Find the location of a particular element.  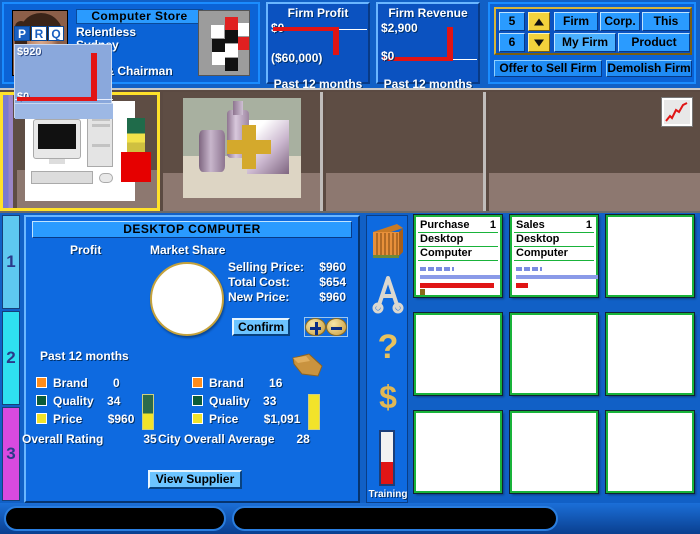

my-quality-row: Quality 34 is located at coordinates (89, 401).